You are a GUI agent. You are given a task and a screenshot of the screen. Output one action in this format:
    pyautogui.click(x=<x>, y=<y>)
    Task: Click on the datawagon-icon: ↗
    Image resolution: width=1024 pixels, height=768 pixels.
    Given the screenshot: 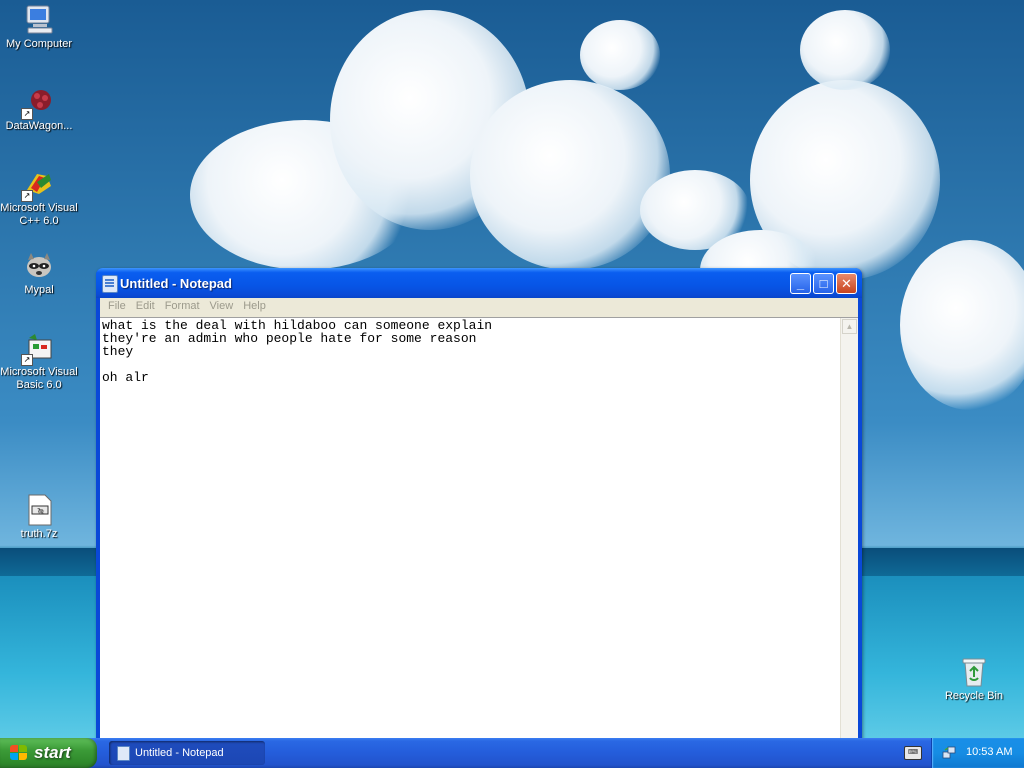 What is the action you would take?
    pyautogui.click(x=38, y=103)
    